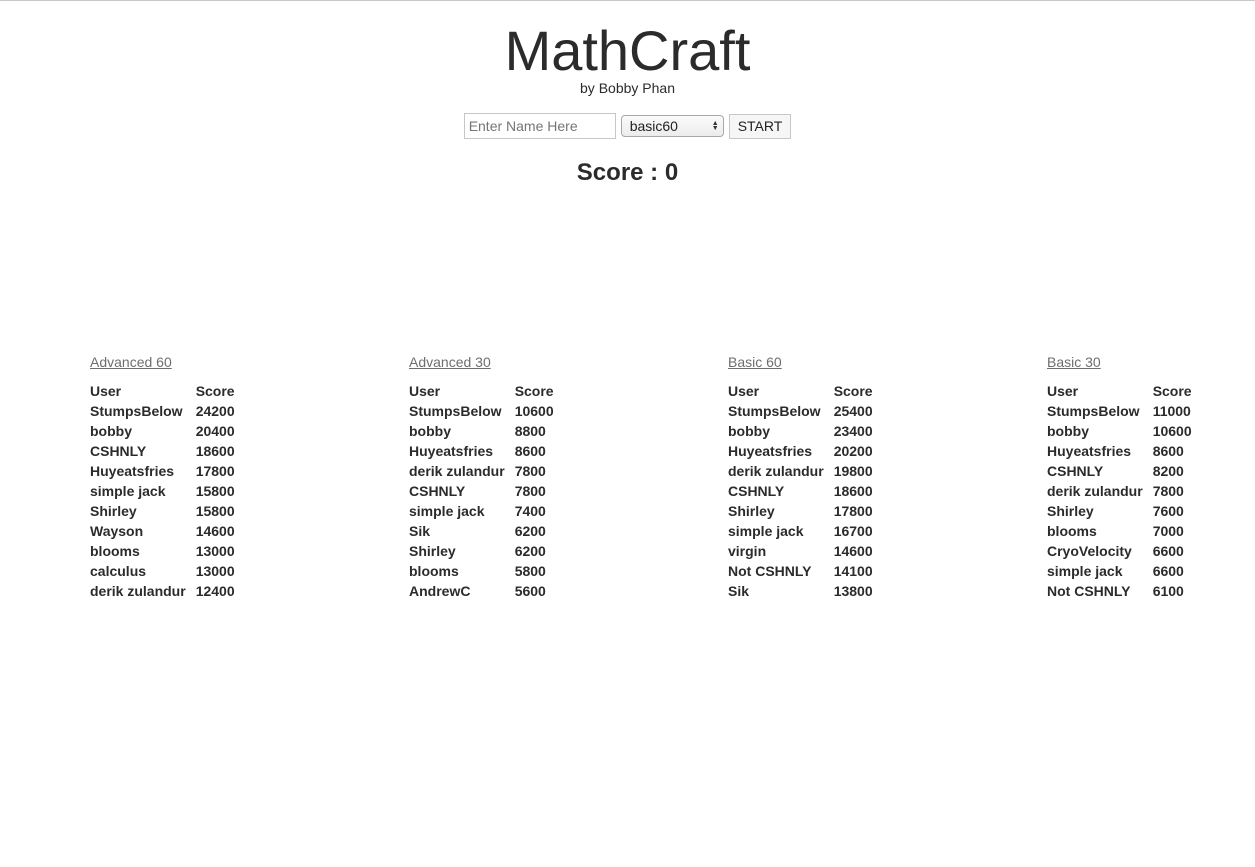 The height and width of the screenshot is (867, 1255). I want to click on table-row: Sik 6200, so click(481, 531).